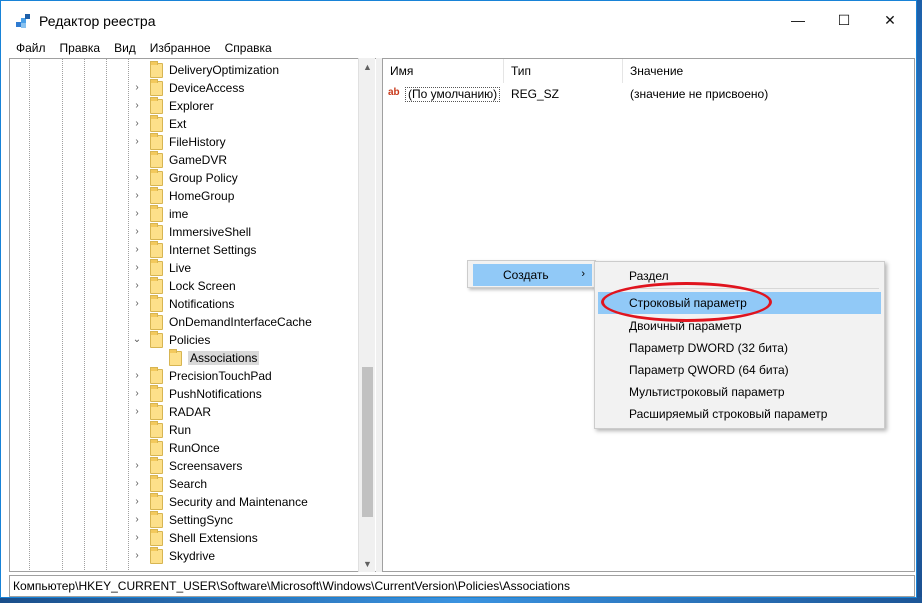  Describe the element at coordinates (708, 348) in the screenshot. I see `submenu-item-label: Параметр DWORD (32 бита)` at that location.